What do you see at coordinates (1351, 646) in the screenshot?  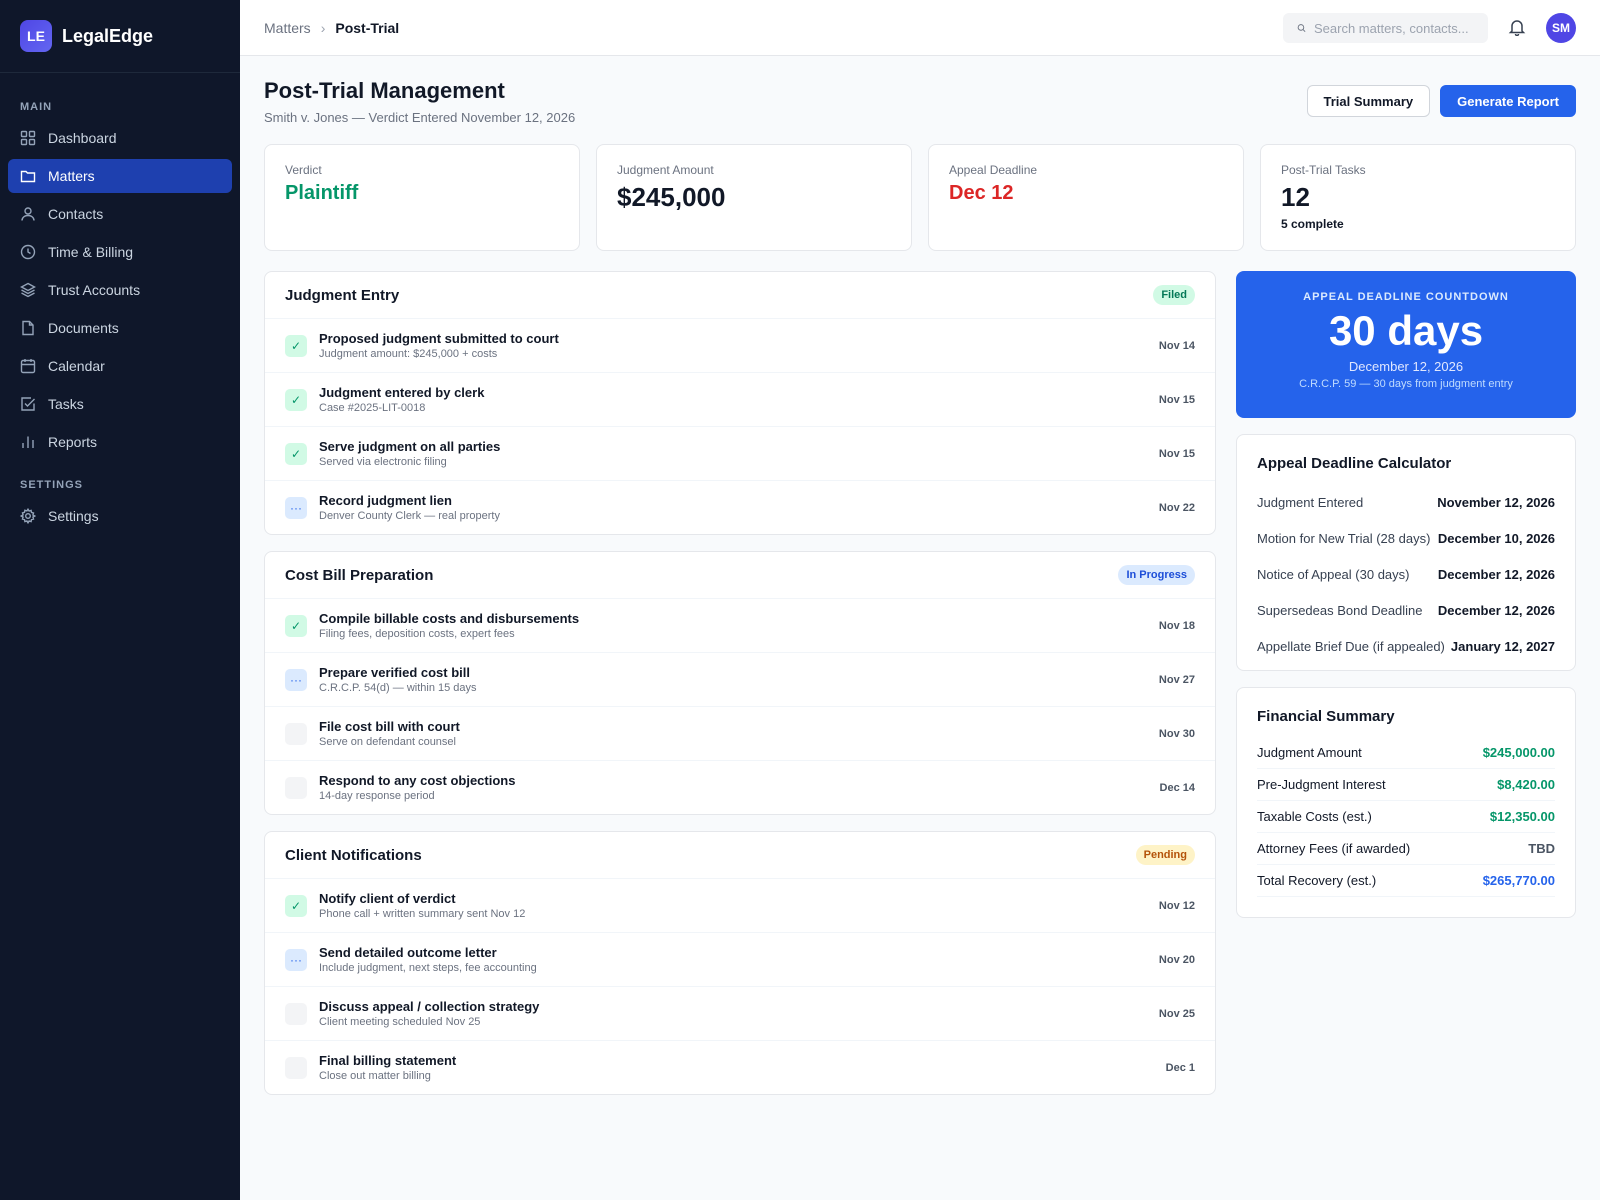 I see `calc-label: Appellate Brief Due (if appealed)` at bounding box center [1351, 646].